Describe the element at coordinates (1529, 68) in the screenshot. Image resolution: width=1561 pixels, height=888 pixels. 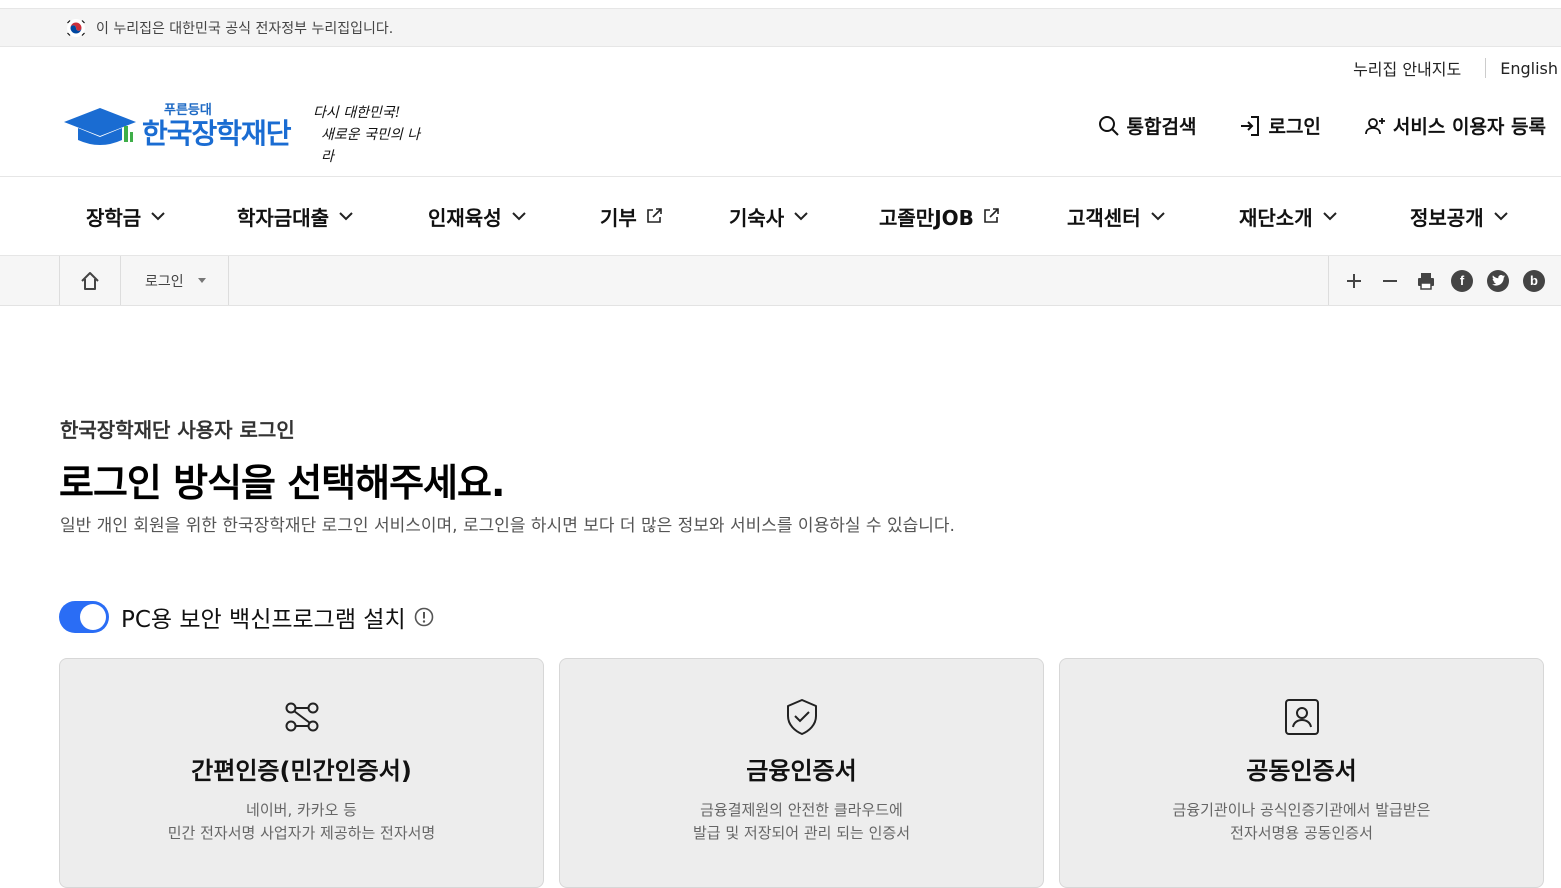
I see `english-link: English` at that location.